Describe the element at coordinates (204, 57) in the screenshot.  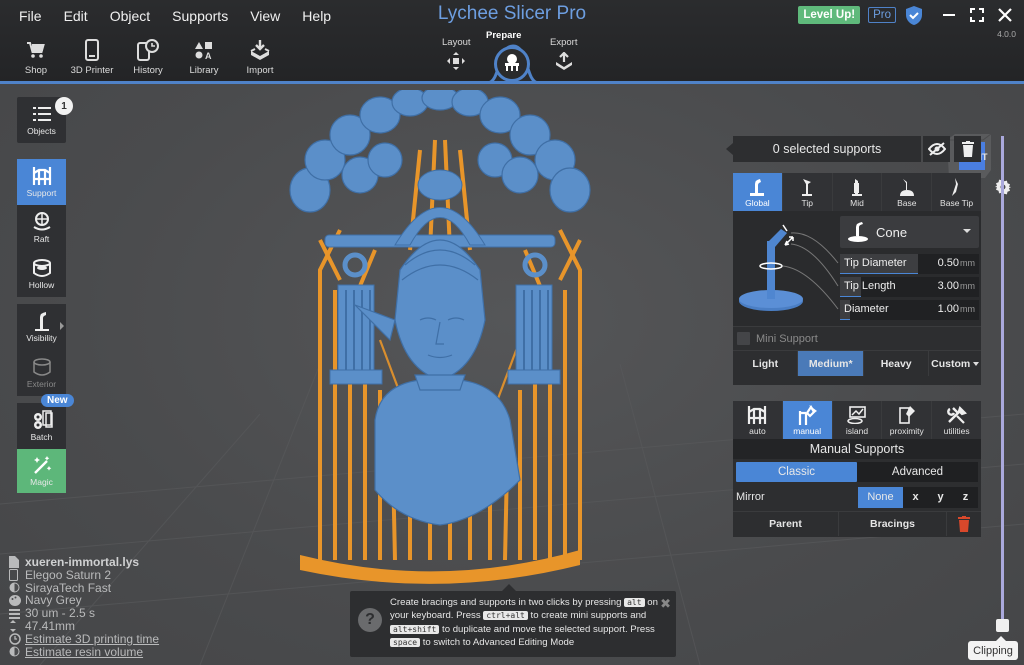
I see `library-button: A Library` at that location.